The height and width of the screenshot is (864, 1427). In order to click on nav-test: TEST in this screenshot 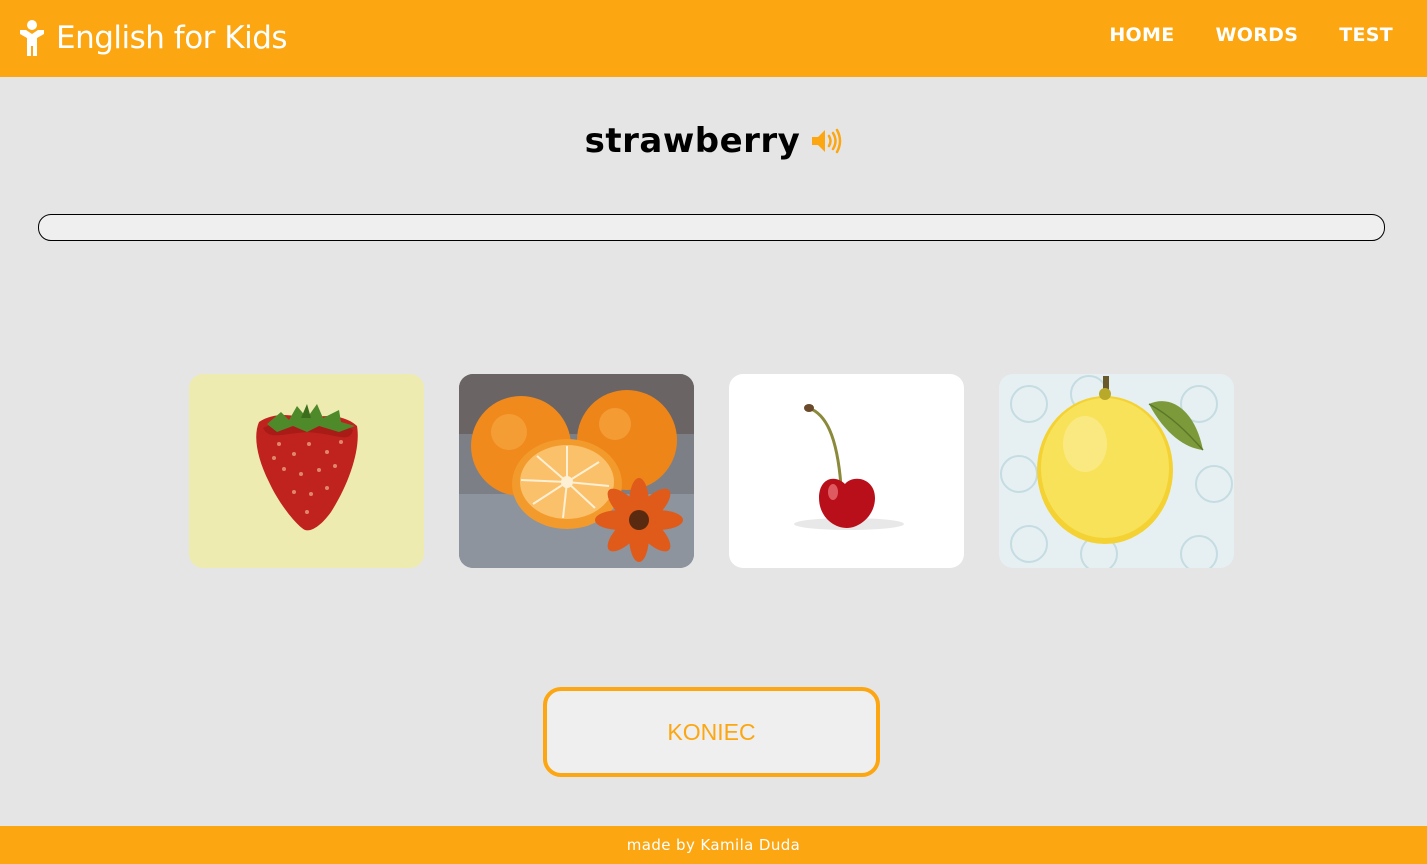, I will do `click(1366, 35)`.